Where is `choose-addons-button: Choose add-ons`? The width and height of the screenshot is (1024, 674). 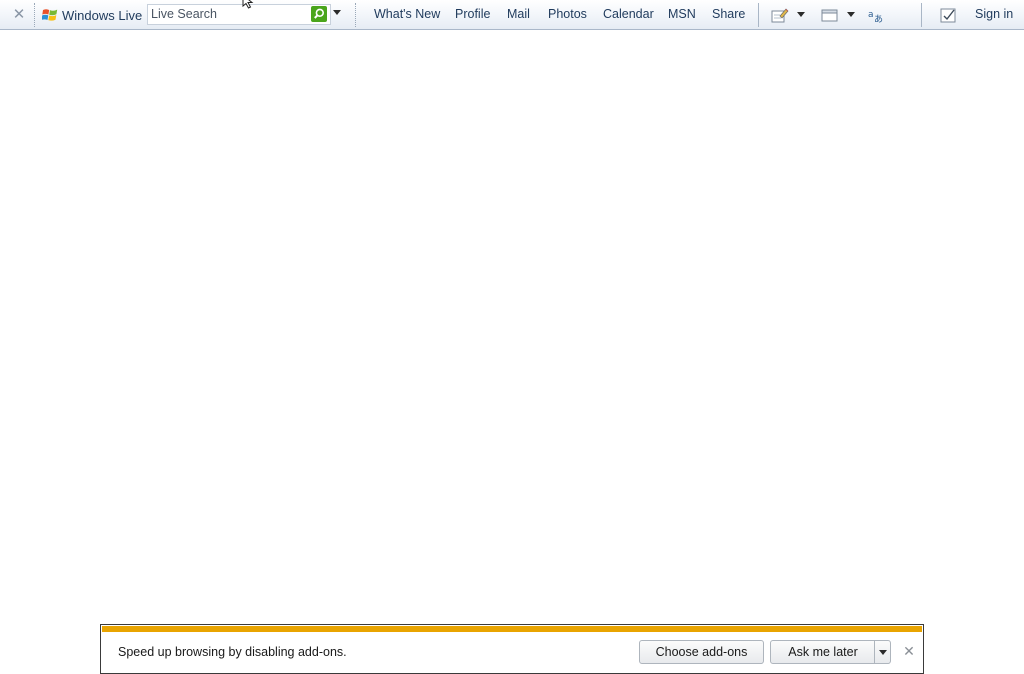 choose-addons-button: Choose add-ons is located at coordinates (701, 652).